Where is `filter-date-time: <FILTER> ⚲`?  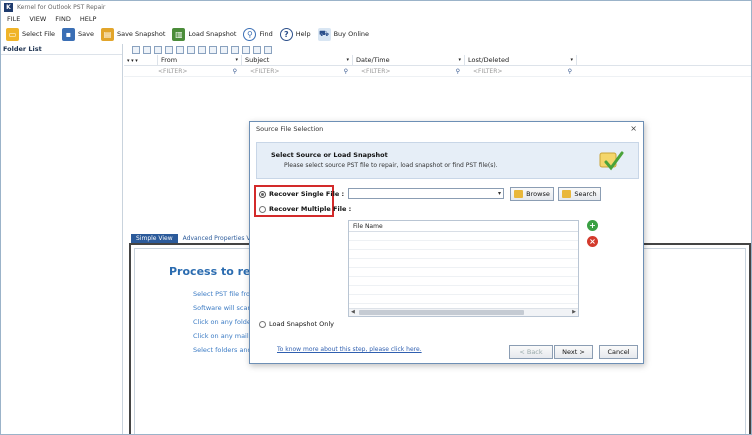 filter-date-time: <FILTER> ⚲ is located at coordinates (409, 71).